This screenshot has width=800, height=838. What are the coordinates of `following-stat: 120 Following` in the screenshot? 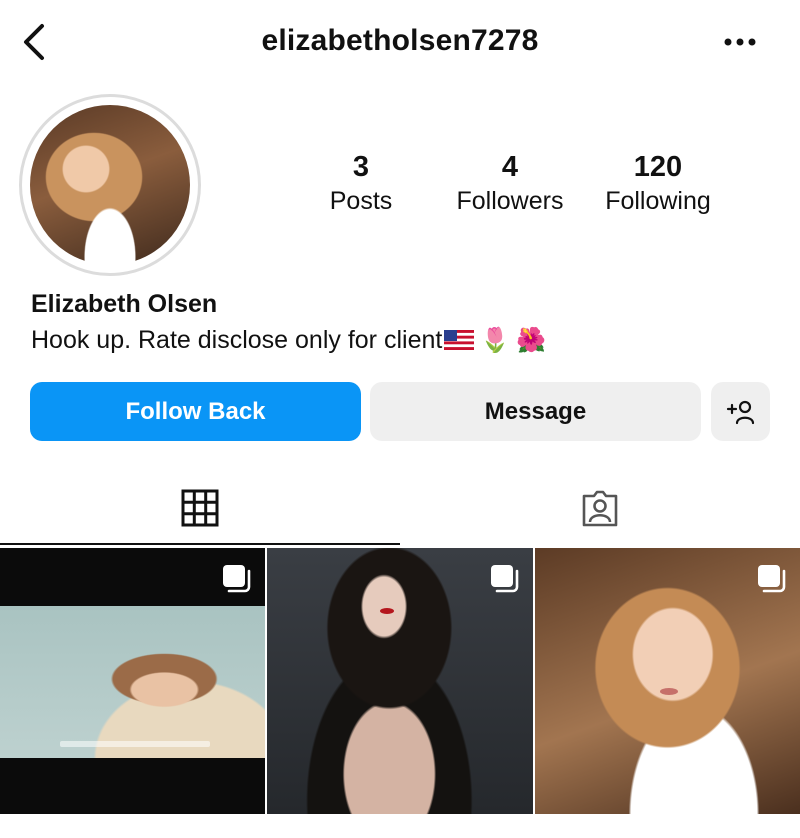 It's located at (658, 184).